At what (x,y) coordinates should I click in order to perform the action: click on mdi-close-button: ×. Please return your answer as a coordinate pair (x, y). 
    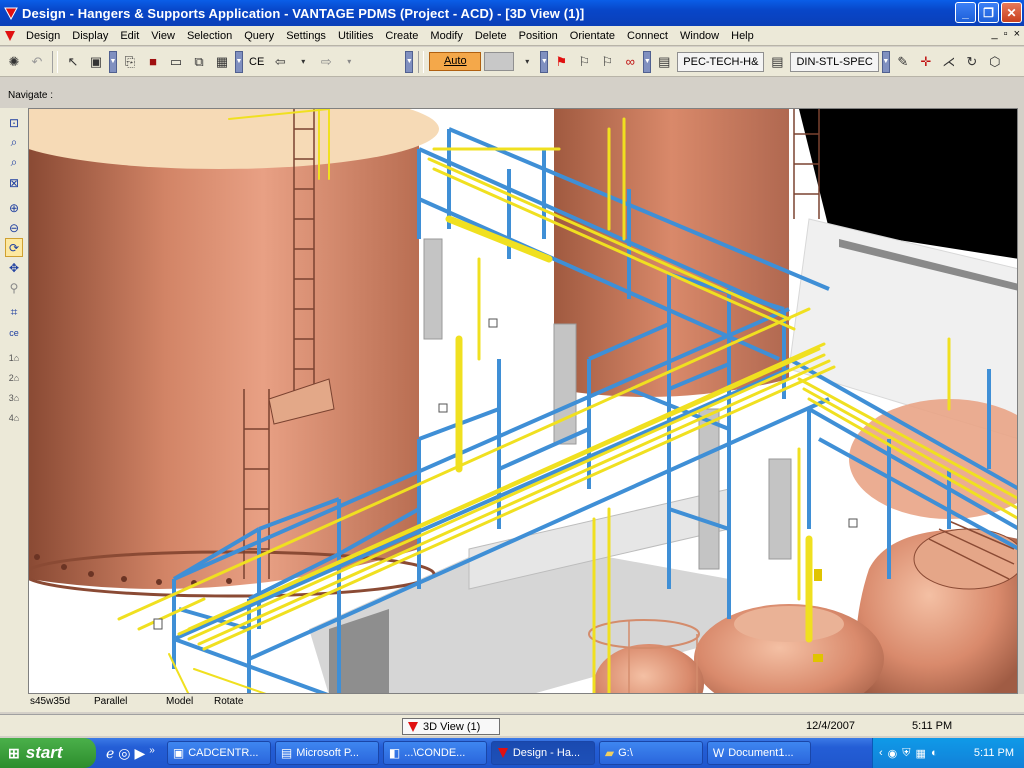
    Looking at the image, I should click on (1017, 34).